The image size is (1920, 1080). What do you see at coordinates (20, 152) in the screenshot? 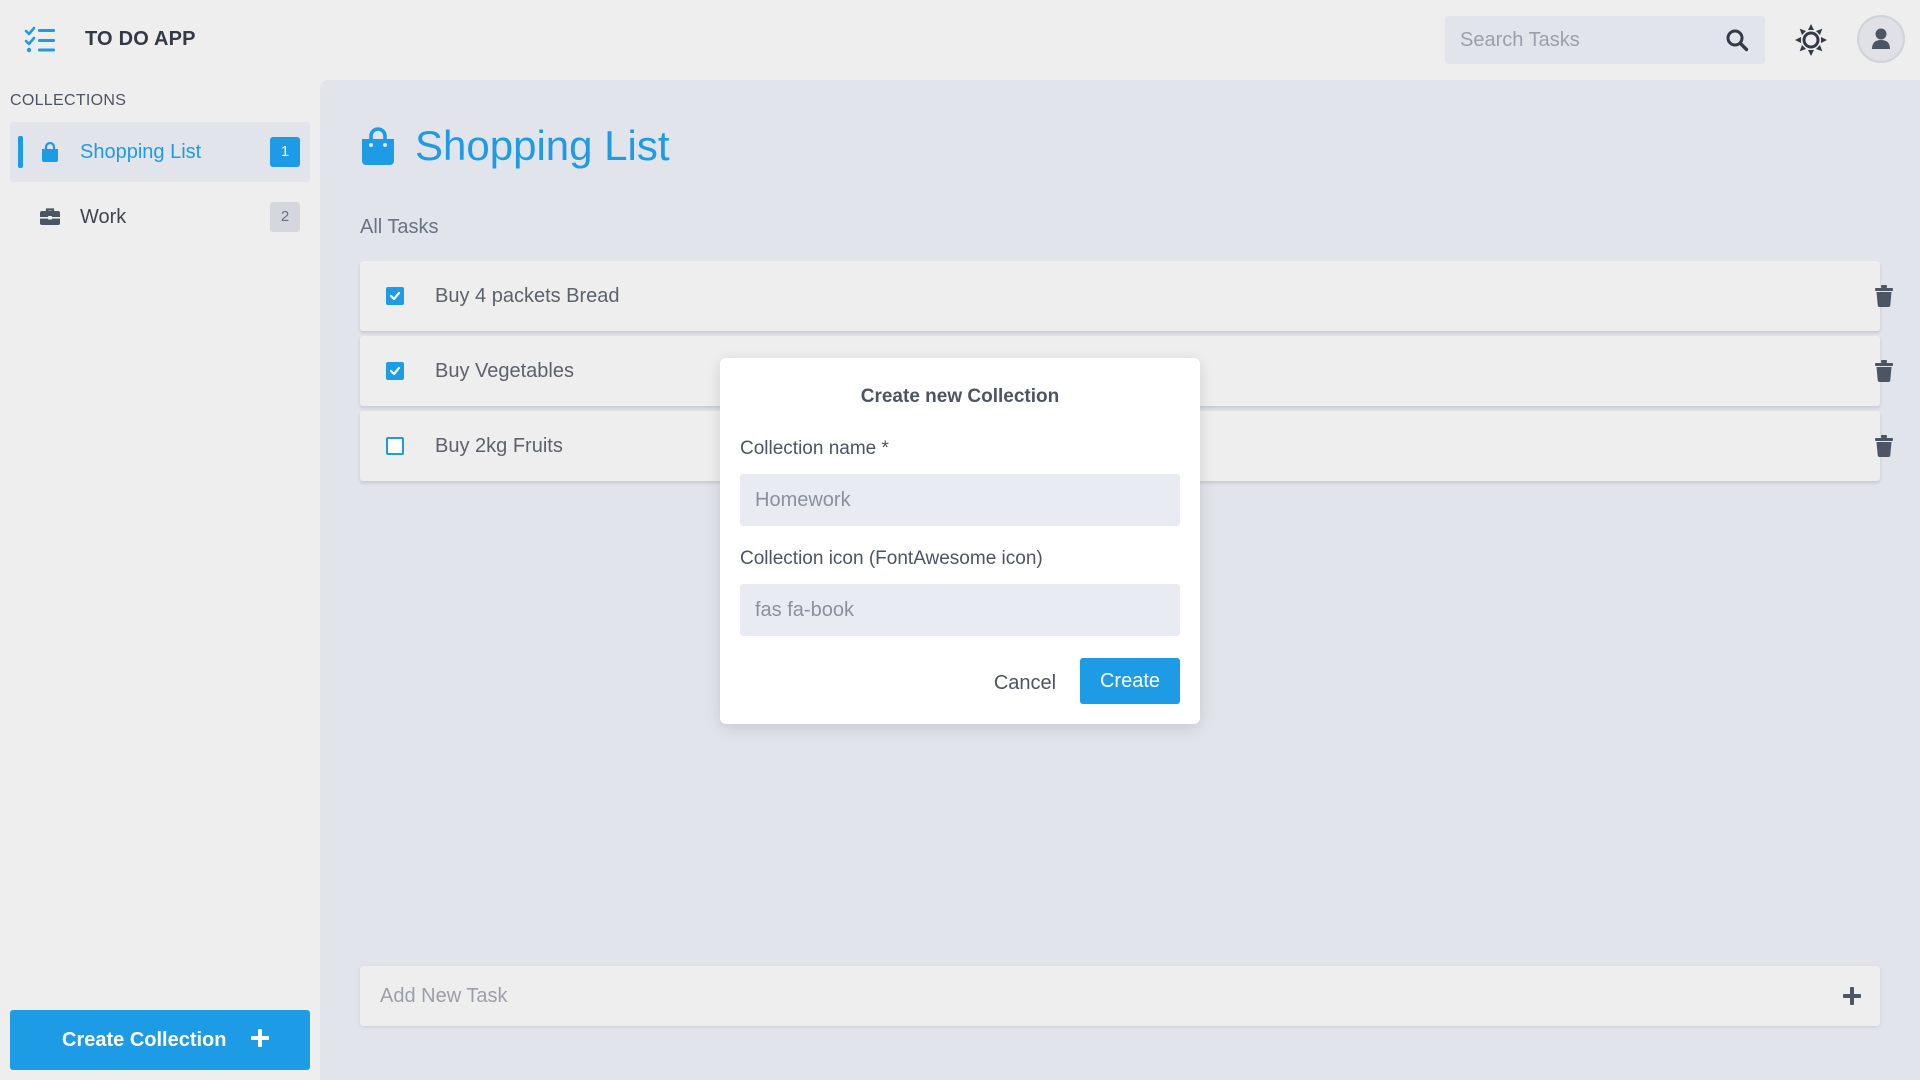
I see `active-indicator` at bounding box center [20, 152].